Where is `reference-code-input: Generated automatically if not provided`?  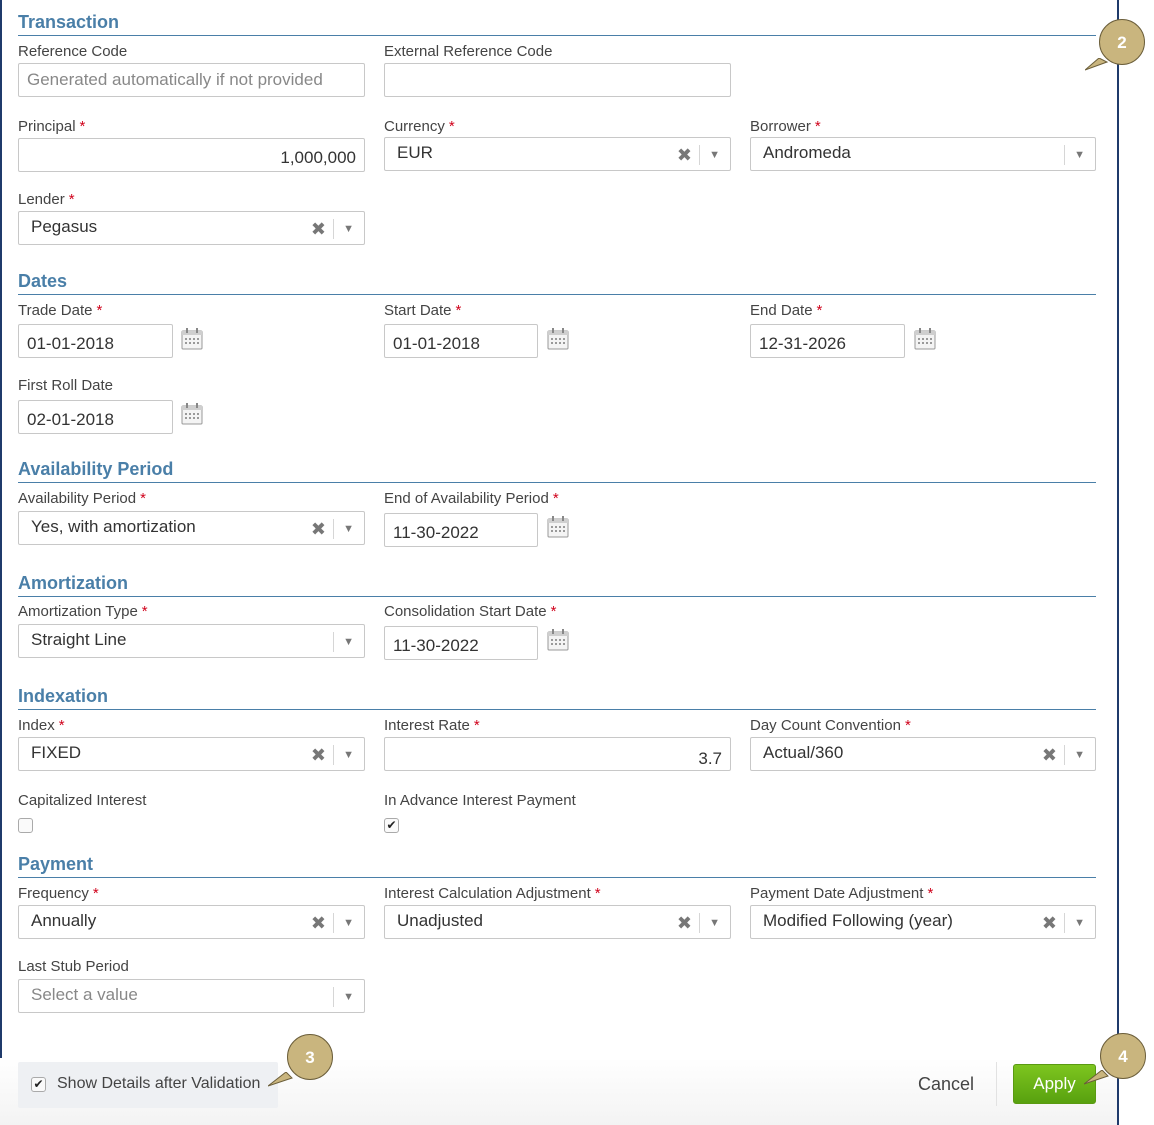
reference-code-input: Generated automatically if not provided is located at coordinates (191, 80).